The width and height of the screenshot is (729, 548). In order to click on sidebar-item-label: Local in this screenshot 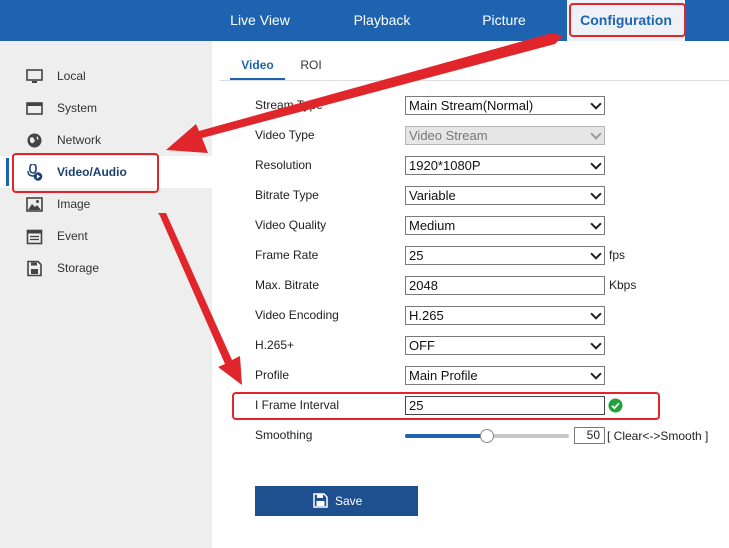, I will do `click(71, 76)`.